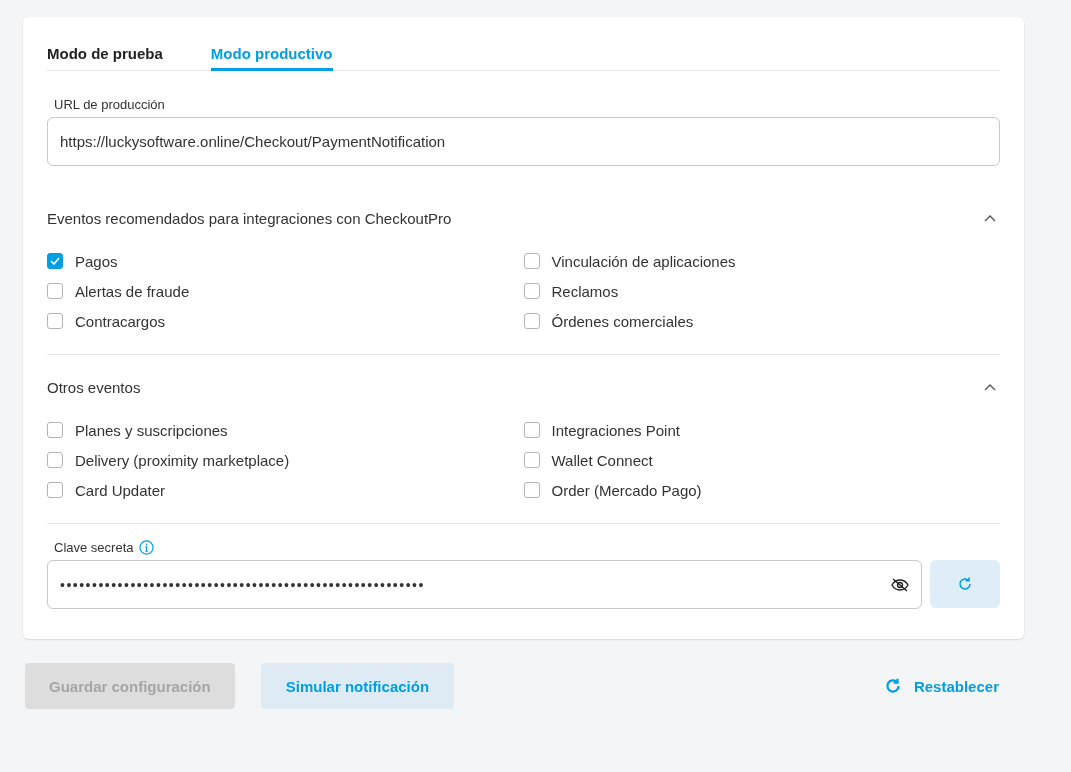 Image resolution: width=1071 pixels, height=772 pixels. What do you see at coordinates (900, 584) in the screenshot?
I see `eye-slash-icon` at bounding box center [900, 584].